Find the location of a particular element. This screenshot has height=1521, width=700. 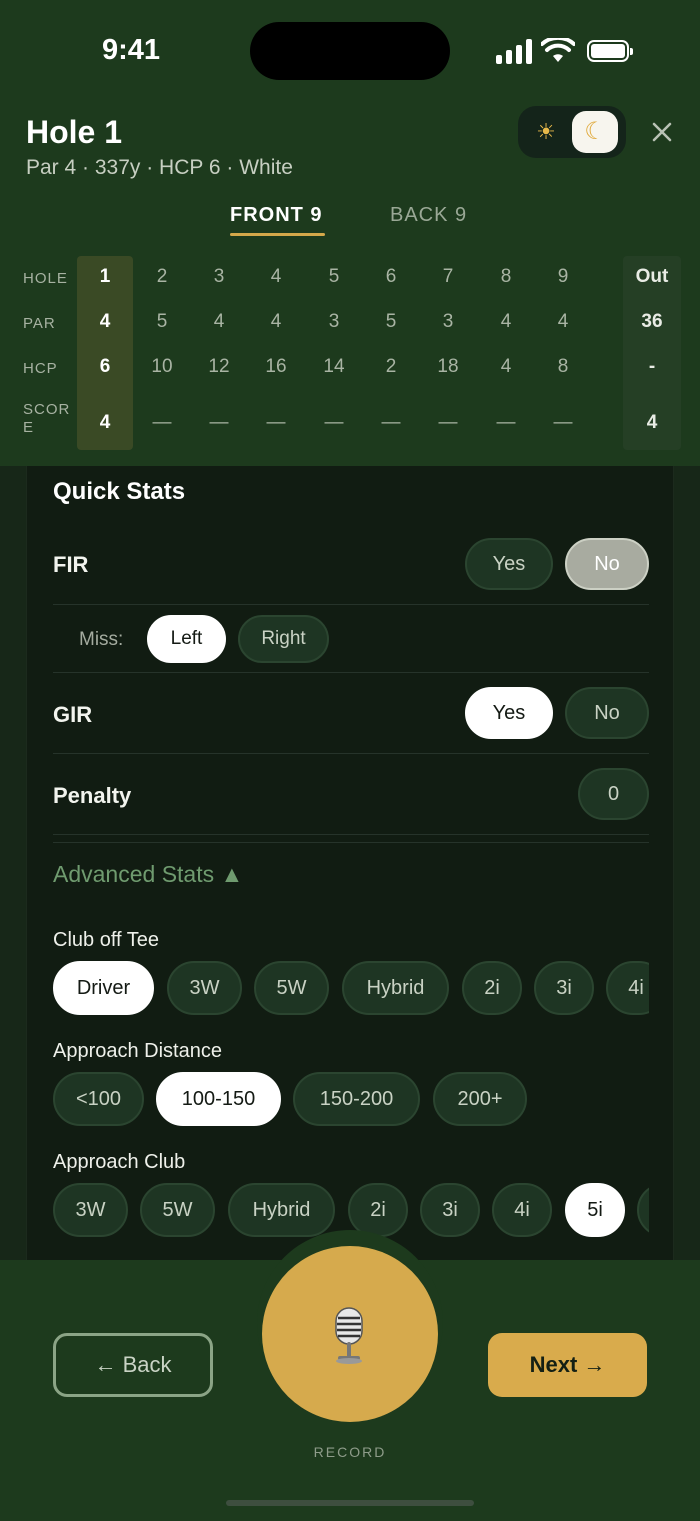

distance-option-100-150: 100-150 is located at coordinates (218, 1099).